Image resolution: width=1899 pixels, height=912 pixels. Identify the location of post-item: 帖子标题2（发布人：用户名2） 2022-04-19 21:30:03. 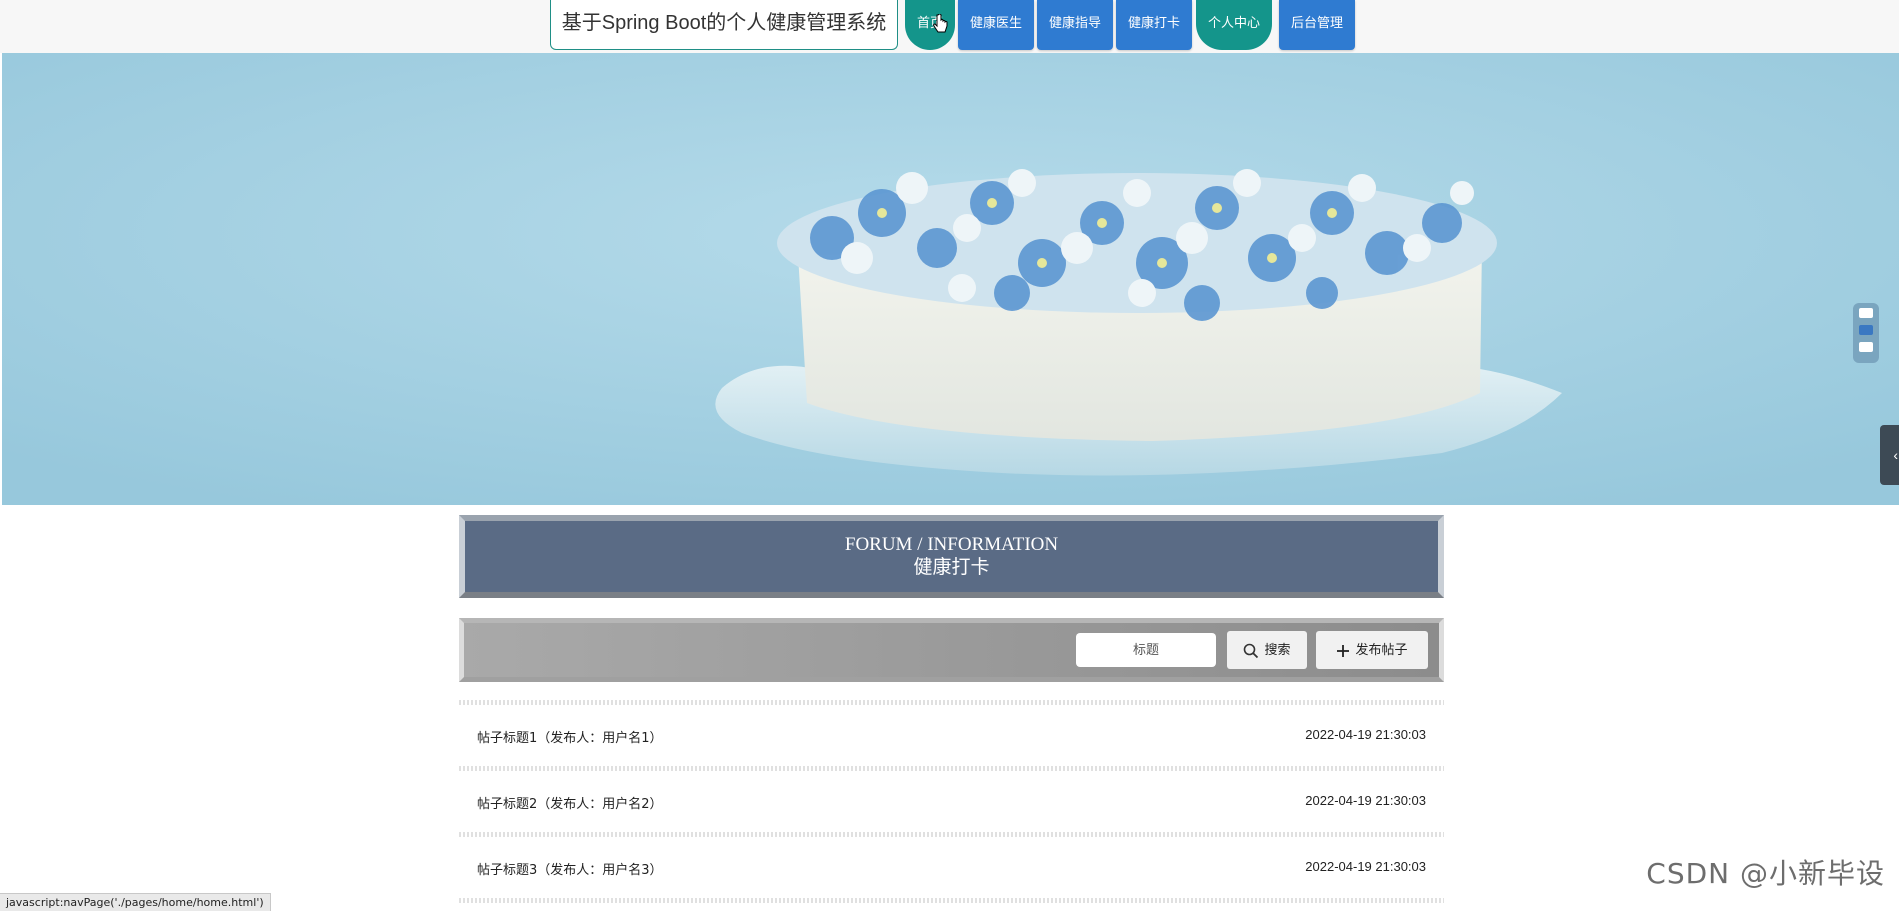
(951, 801).